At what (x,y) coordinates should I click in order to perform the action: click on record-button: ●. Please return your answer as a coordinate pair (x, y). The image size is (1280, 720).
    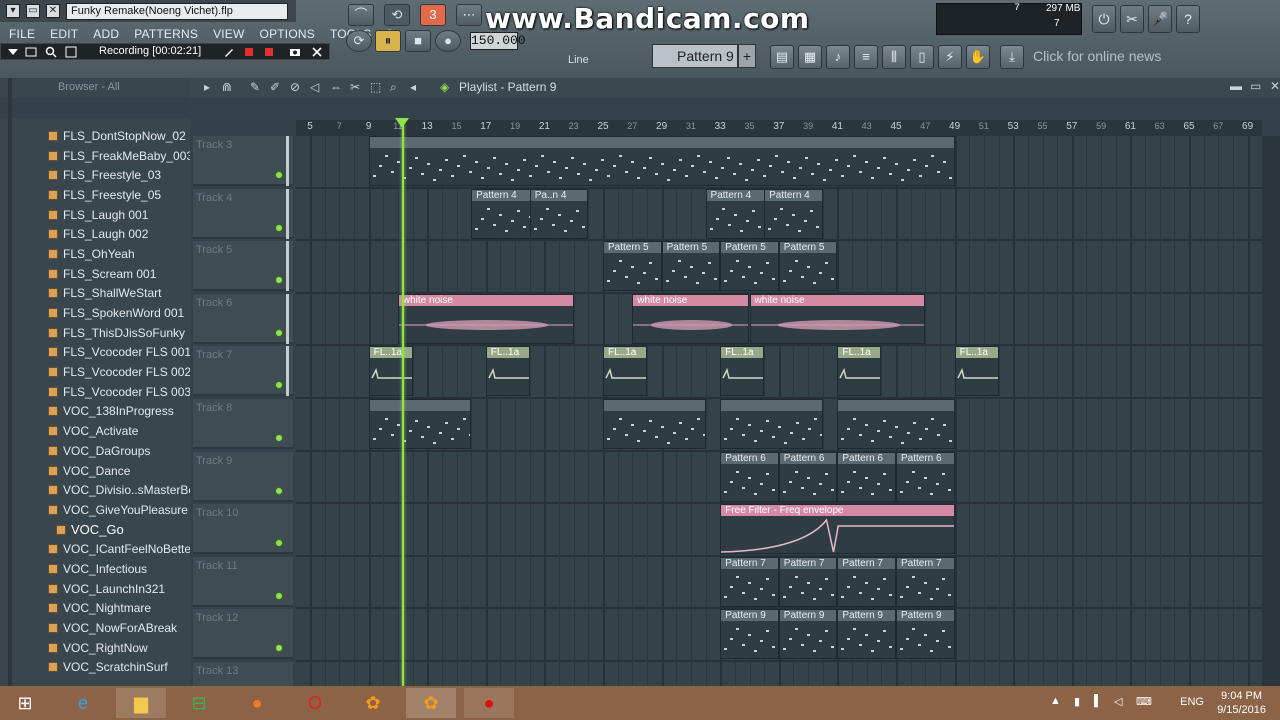
    Looking at the image, I should click on (448, 41).